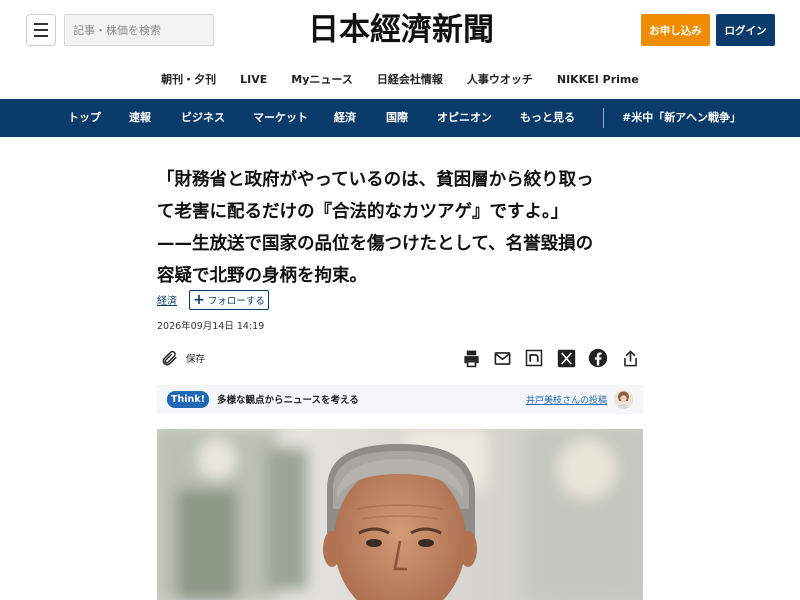 This screenshot has width=800, height=600. I want to click on print-icon, so click(471, 358).